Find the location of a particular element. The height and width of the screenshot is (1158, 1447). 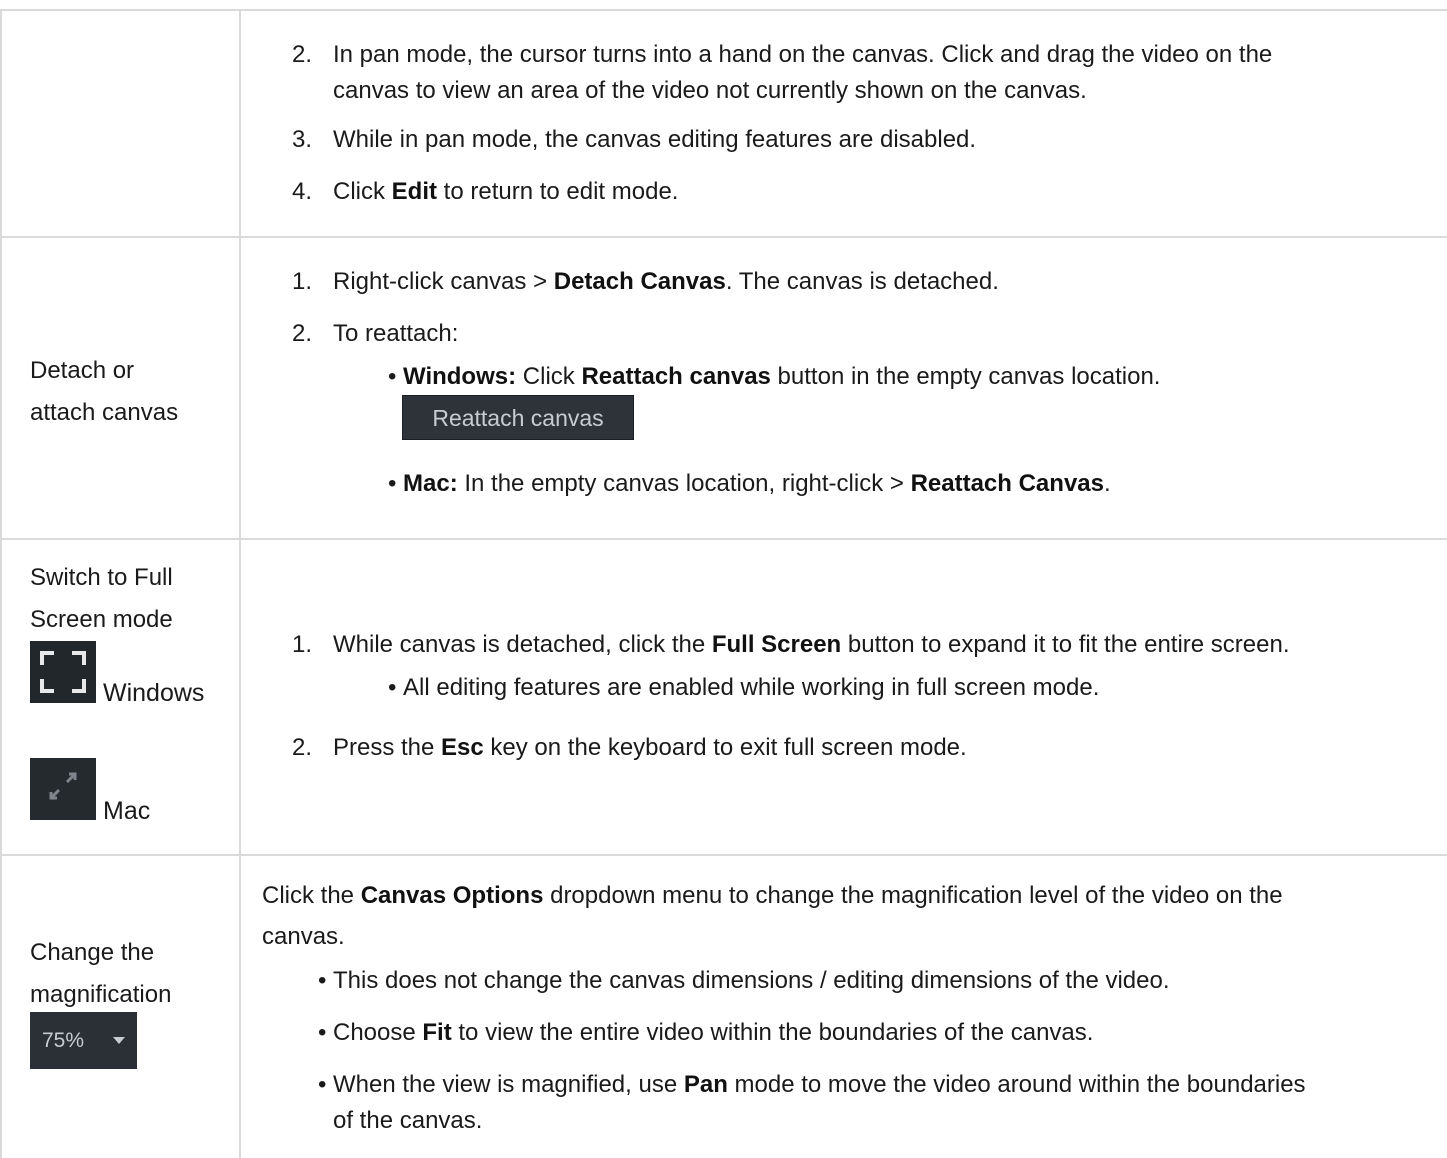

zoom-value: 75% is located at coordinates (63, 1040).